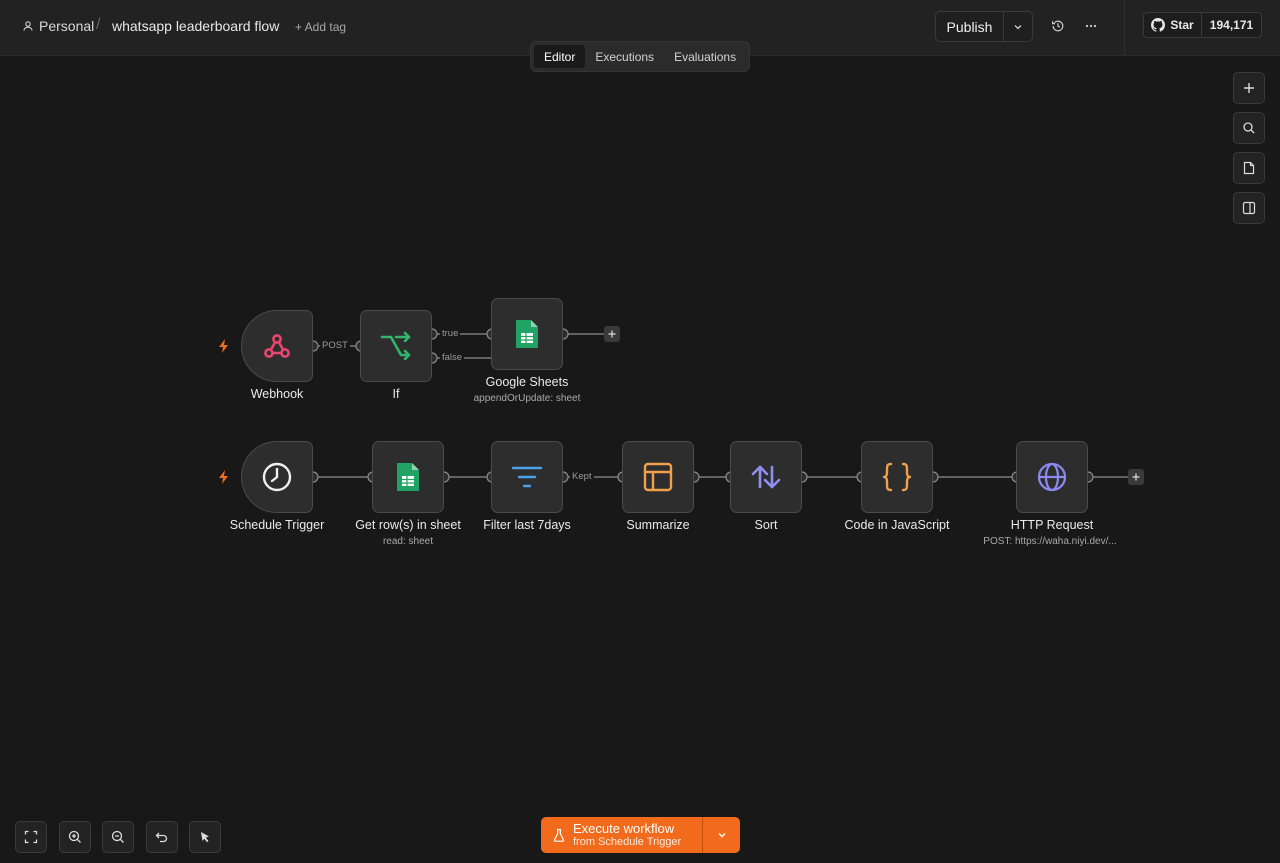 This screenshot has height=863, width=1280. I want to click on undo-icon, so click(161, 837).